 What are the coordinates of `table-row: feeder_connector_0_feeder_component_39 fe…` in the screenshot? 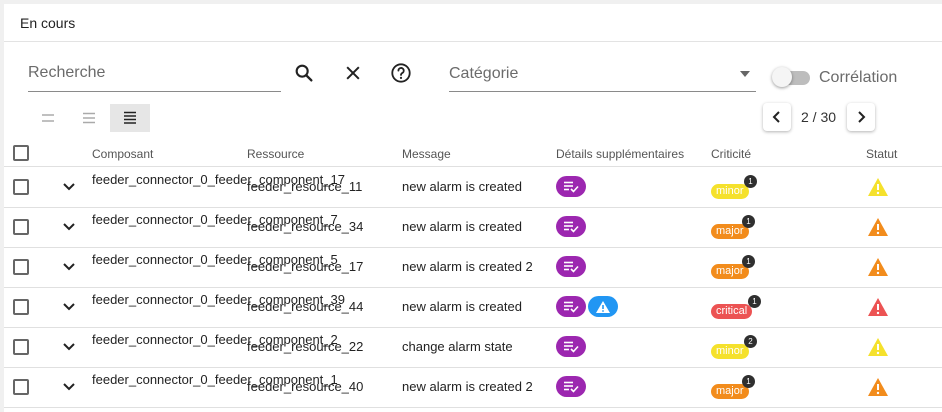 It's located at (473, 307).